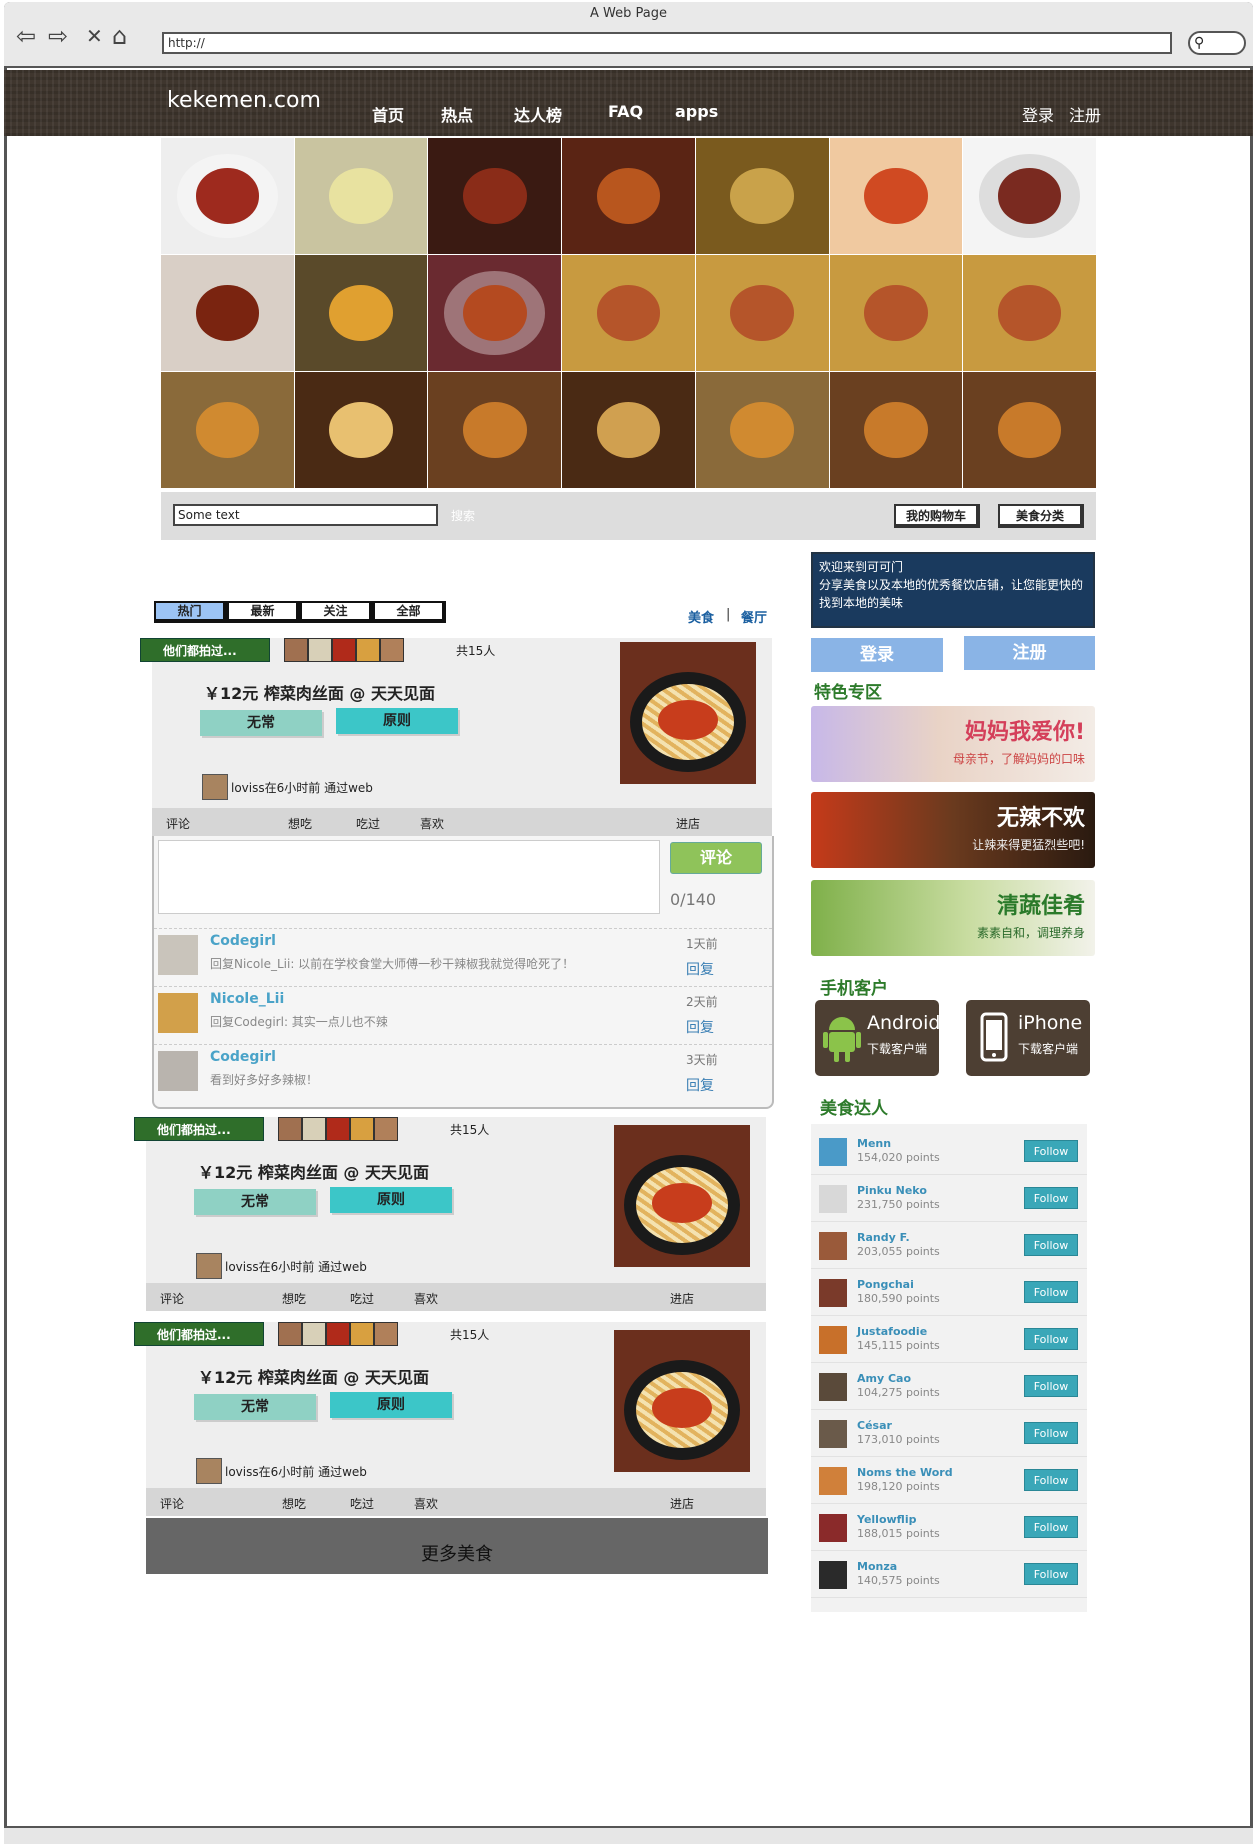 The image size is (1257, 1848). I want to click on expert-name: Amy Cao, so click(884, 1378).